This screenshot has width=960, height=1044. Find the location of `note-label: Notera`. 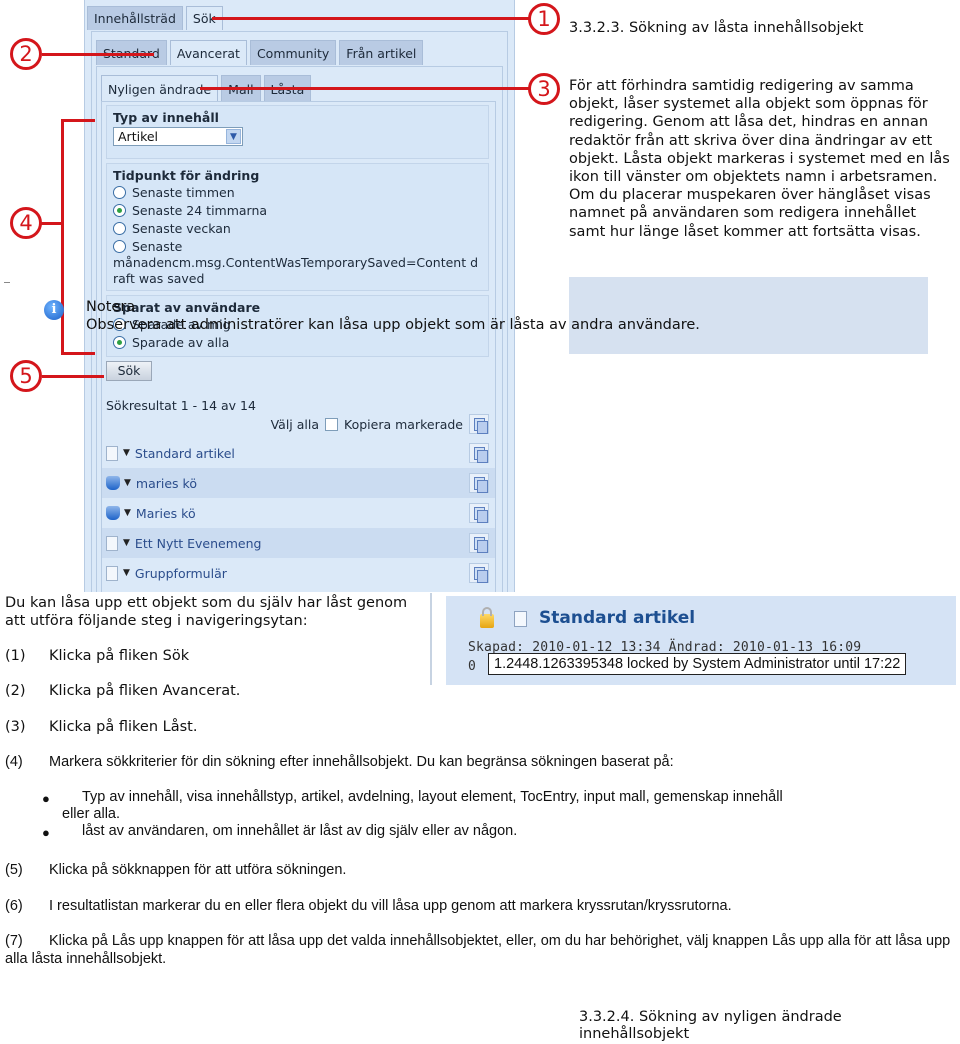

note-label: Notera is located at coordinates (111, 307).